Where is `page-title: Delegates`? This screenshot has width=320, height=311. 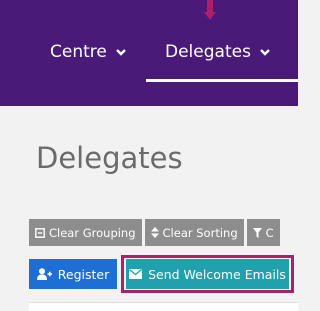
page-title: Delegates is located at coordinates (109, 158).